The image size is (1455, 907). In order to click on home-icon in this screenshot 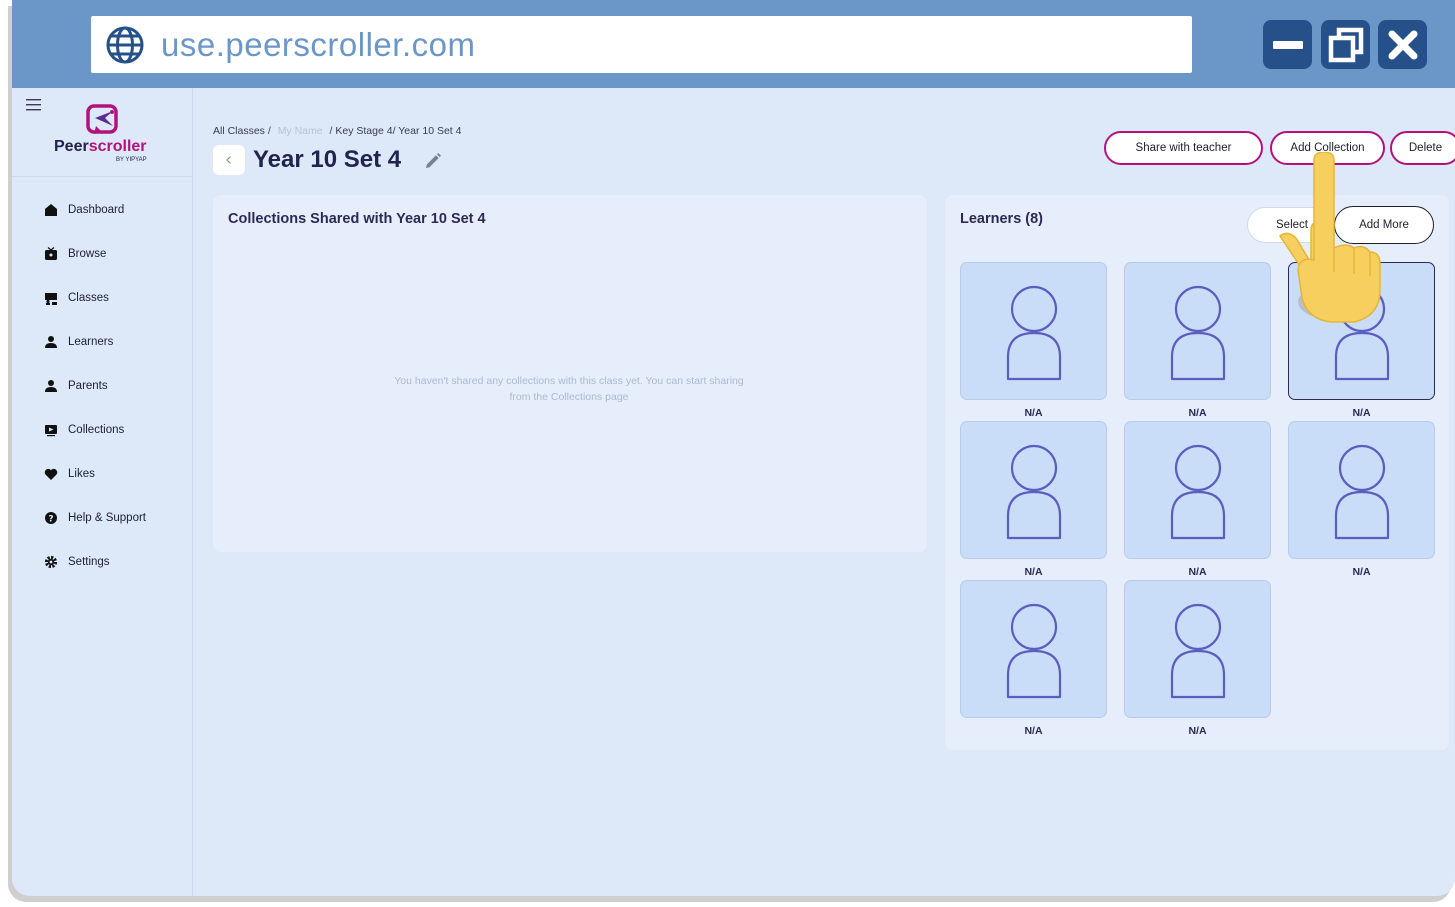, I will do `click(51, 210)`.